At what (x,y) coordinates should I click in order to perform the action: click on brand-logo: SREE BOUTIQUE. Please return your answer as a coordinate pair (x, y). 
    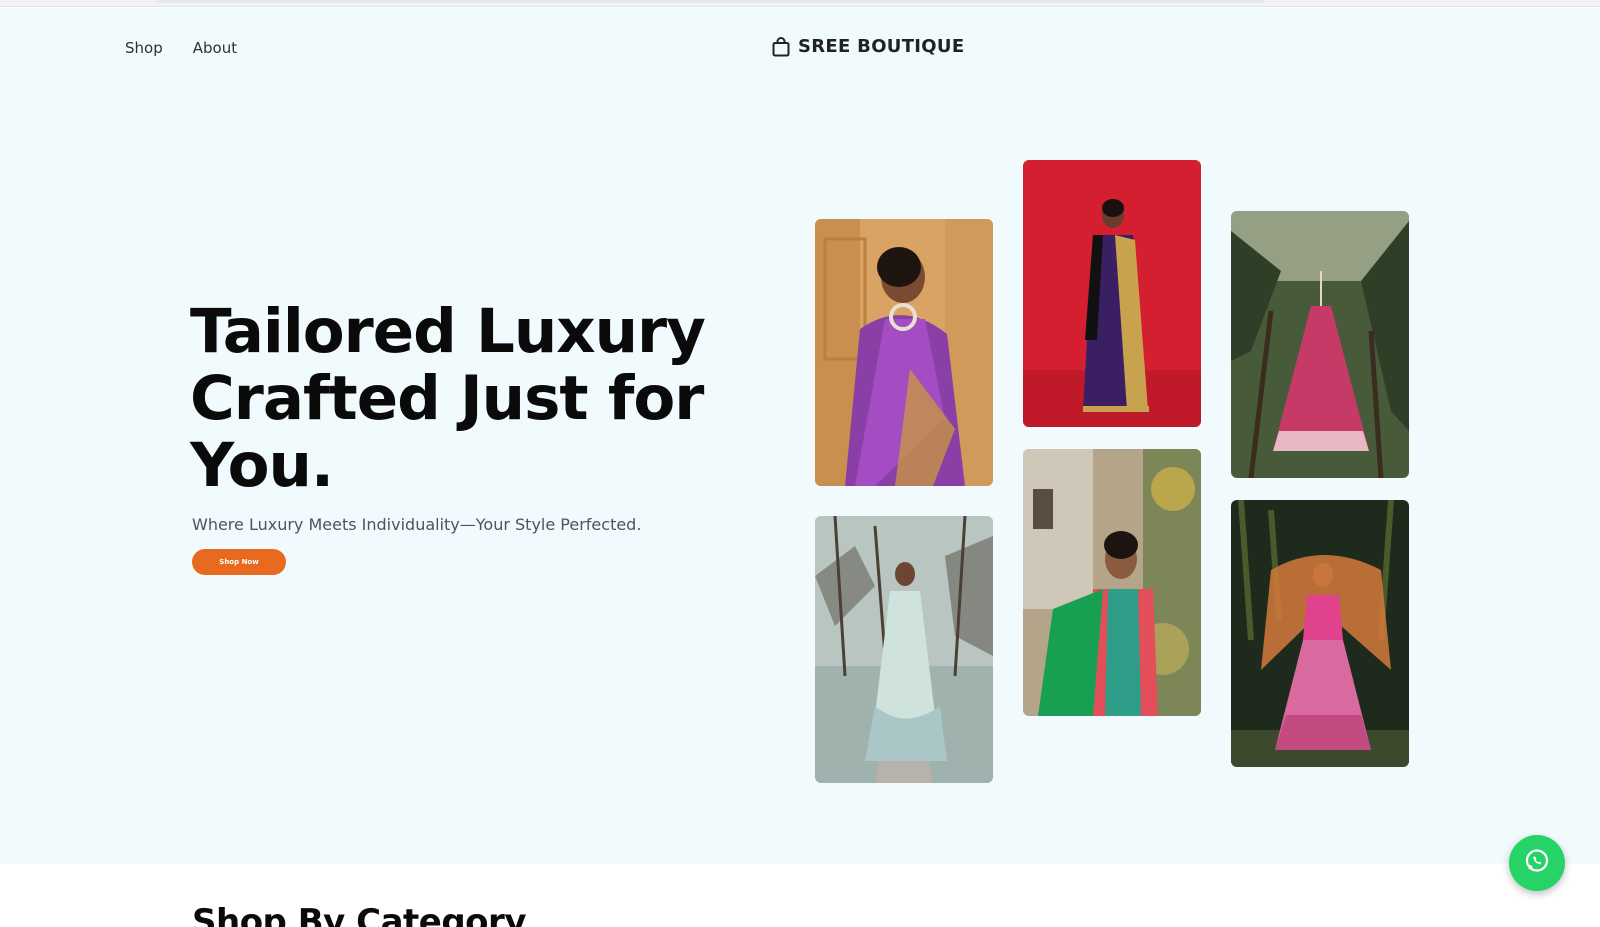
    Looking at the image, I should click on (868, 46).